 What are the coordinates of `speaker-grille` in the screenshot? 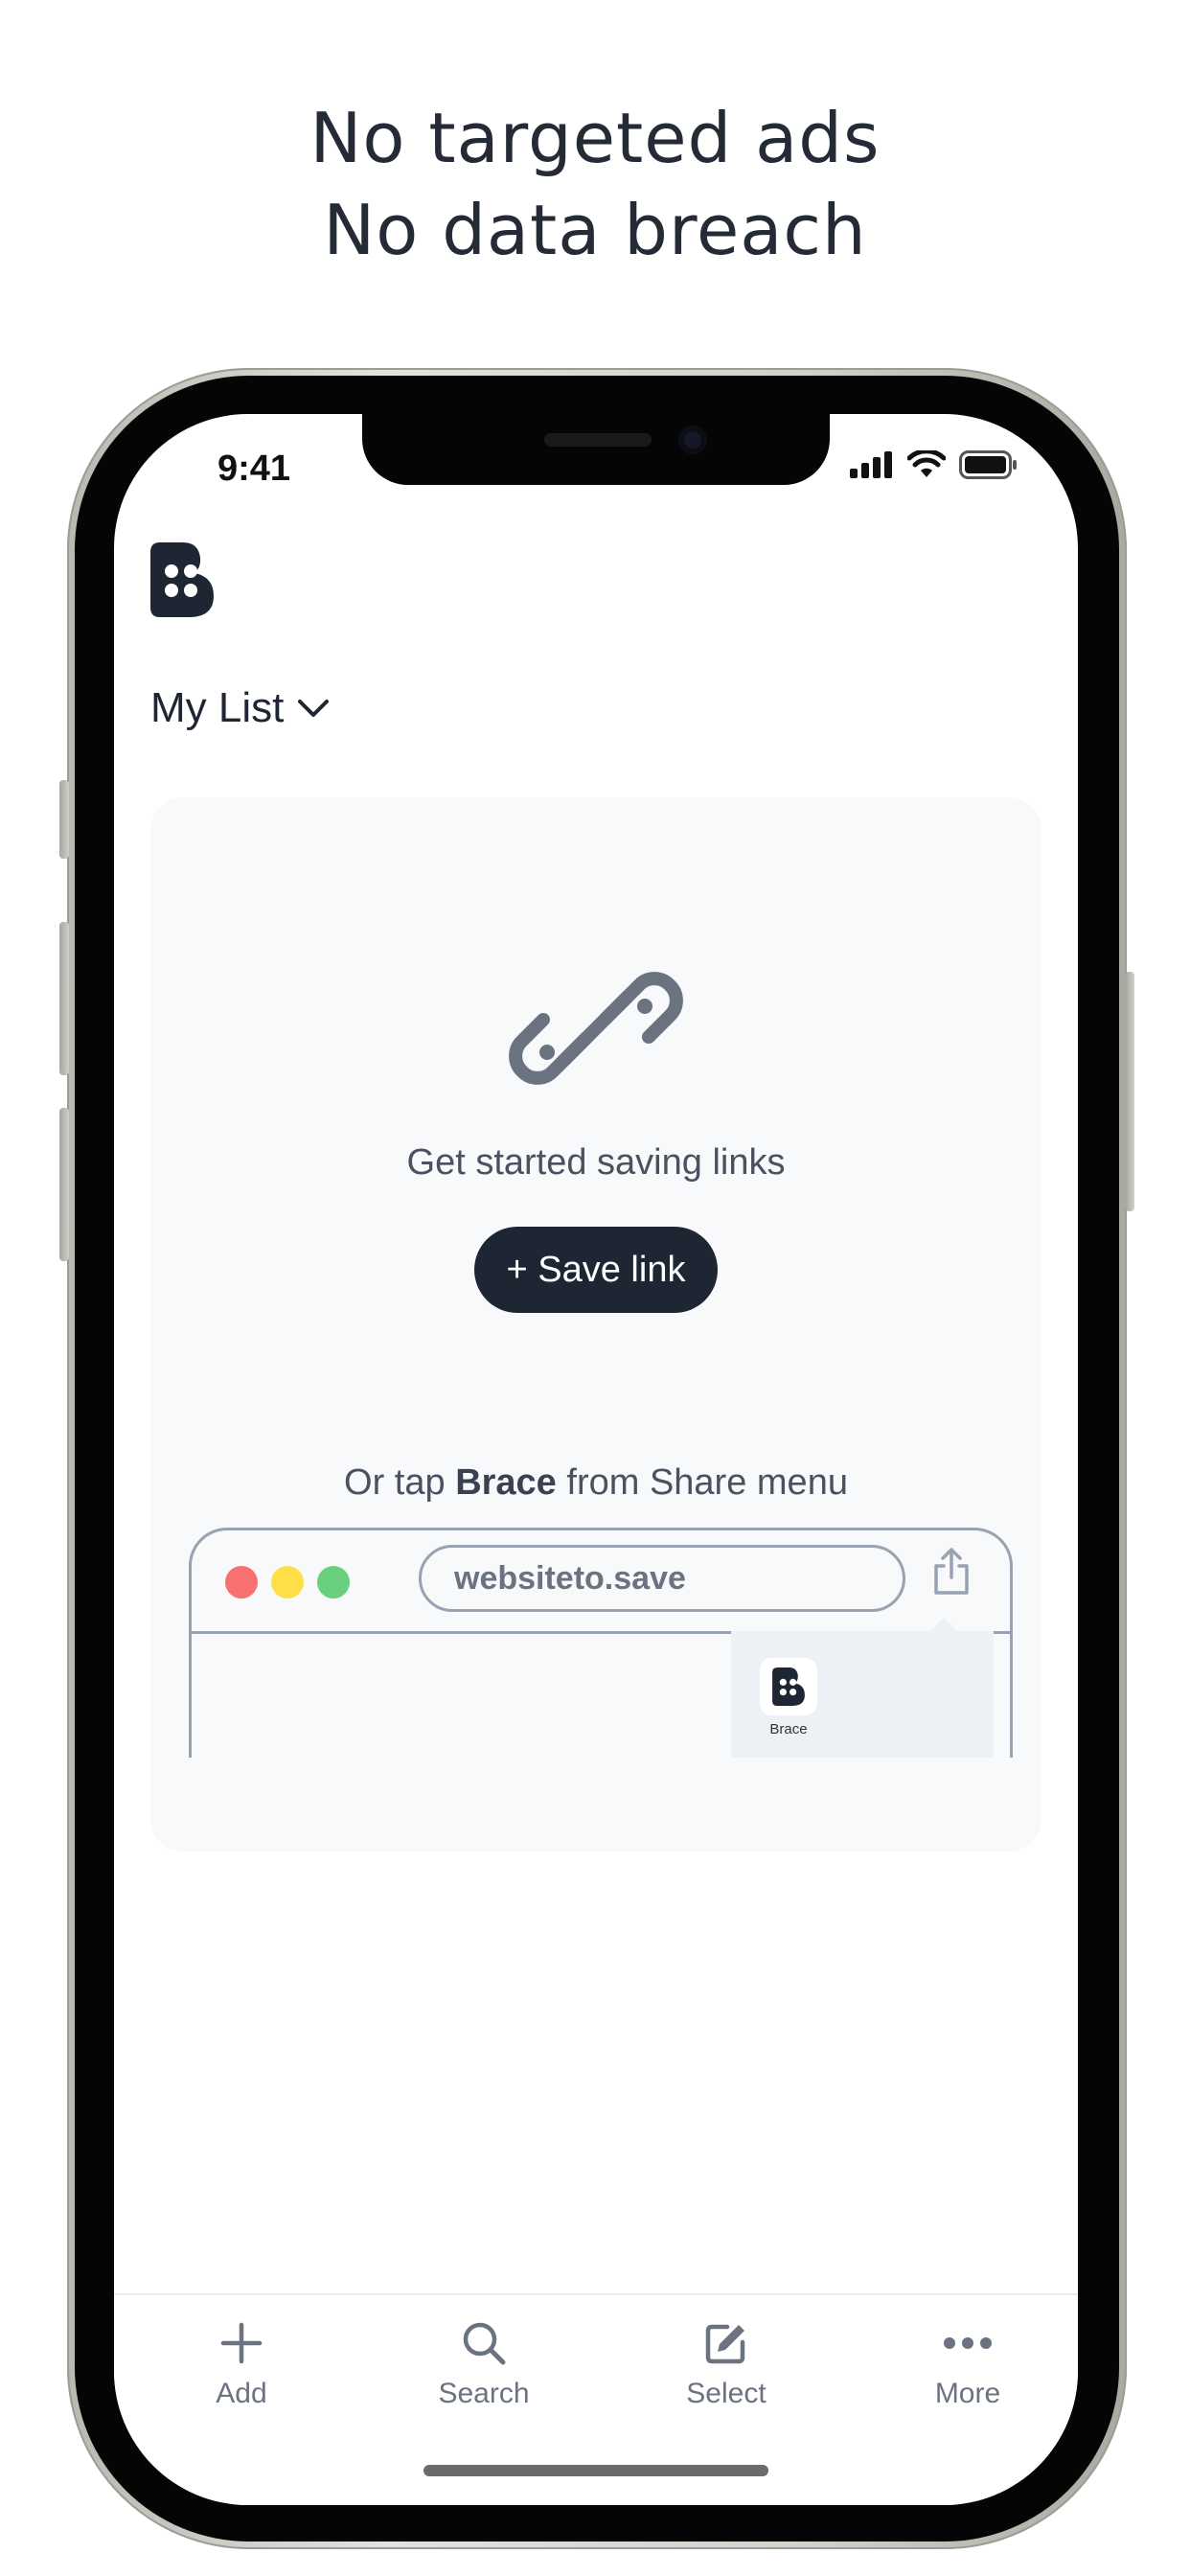 It's located at (598, 440).